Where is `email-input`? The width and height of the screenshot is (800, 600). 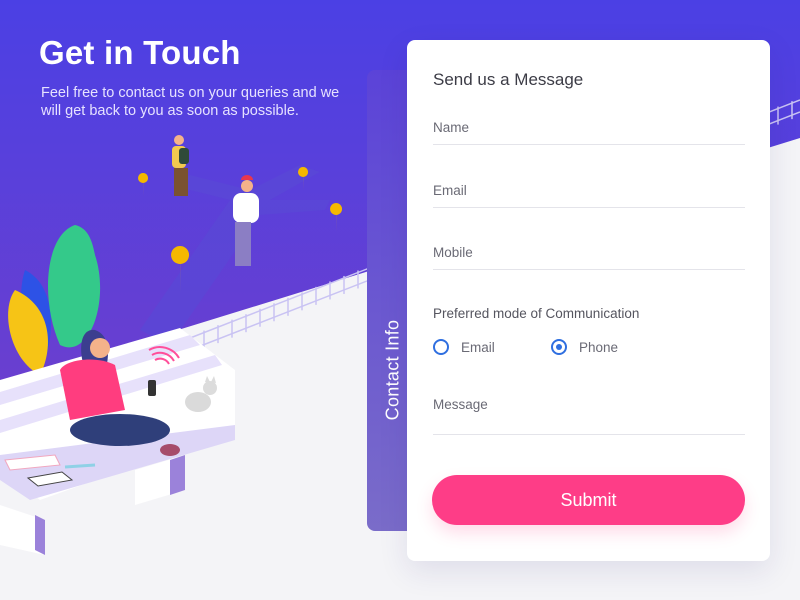
email-input is located at coordinates (589, 195).